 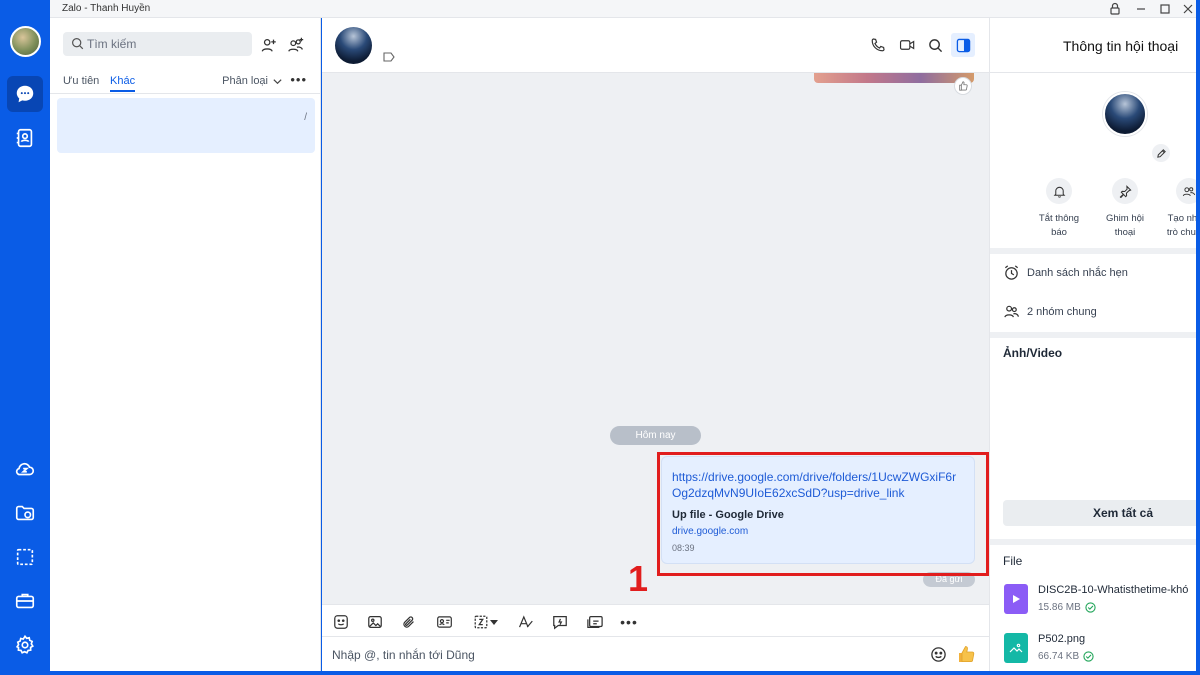 What do you see at coordinates (1062, 311) in the screenshot?
I see `common-groups-label: 2 nhóm chung` at bounding box center [1062, 311].